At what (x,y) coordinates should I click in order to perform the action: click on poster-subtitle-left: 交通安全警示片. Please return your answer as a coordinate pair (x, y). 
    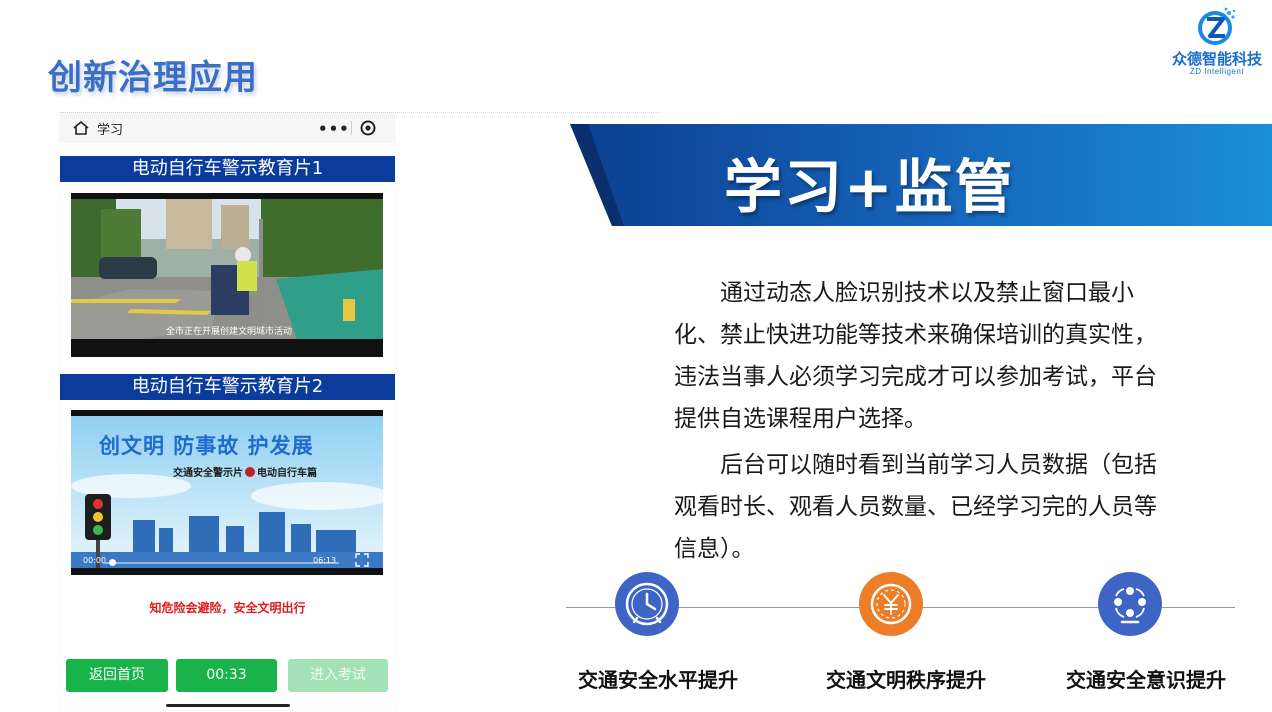
    Looking at the image, I should click on (208, 473).